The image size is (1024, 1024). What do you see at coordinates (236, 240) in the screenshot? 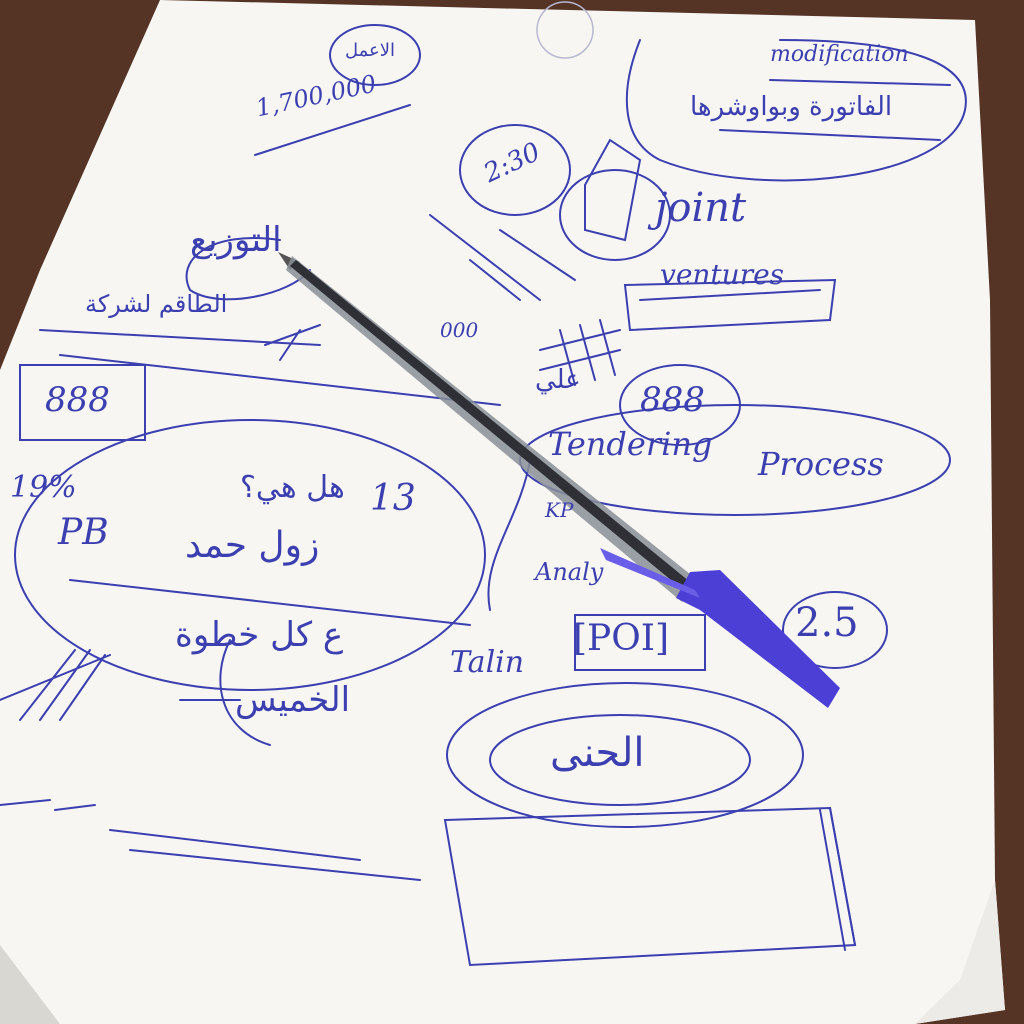
I see `note-distribution: التوزيع` at bounding box center [236, 240].